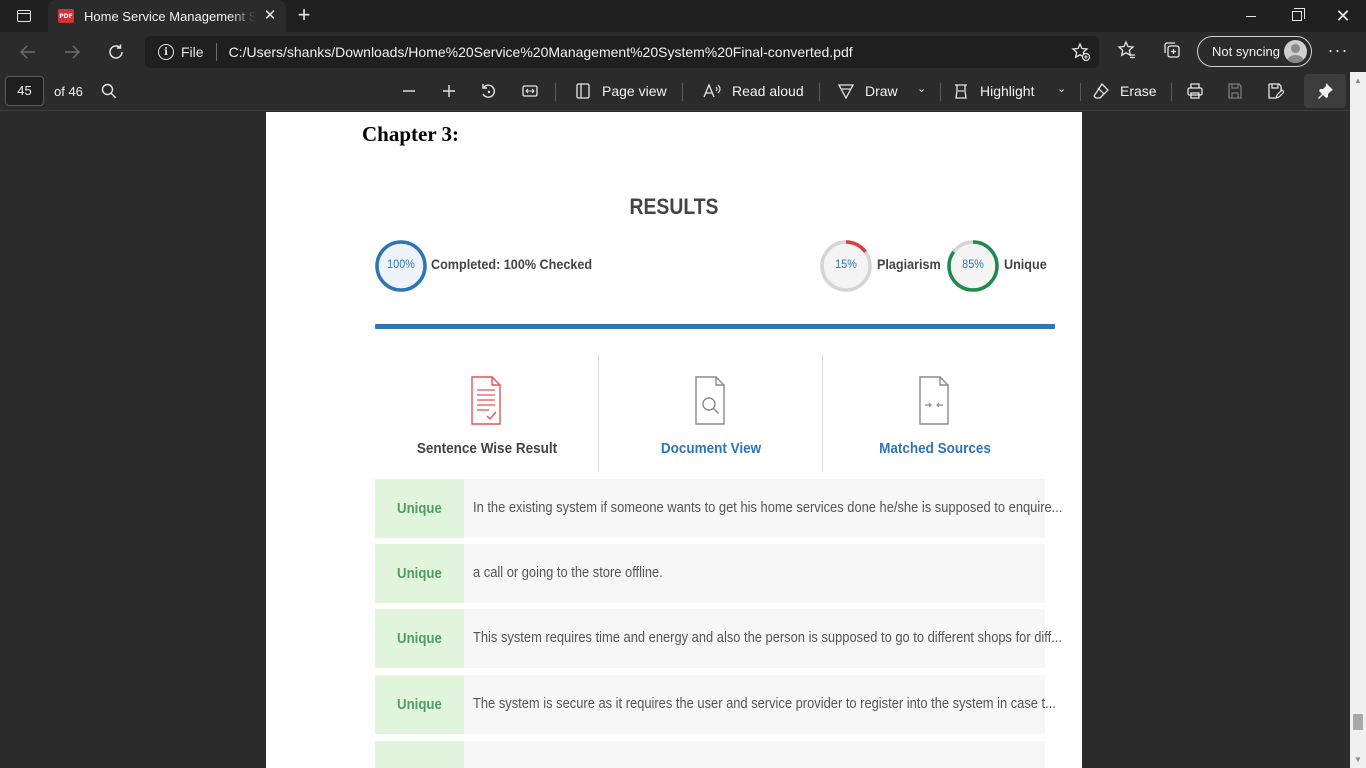 The image size is (1366, 768). What do you see at coordinates (1358, 420) in the screenshot?
I see `vertical-scrollbar: ▲ ▼` at bounding box center [1358, 420].